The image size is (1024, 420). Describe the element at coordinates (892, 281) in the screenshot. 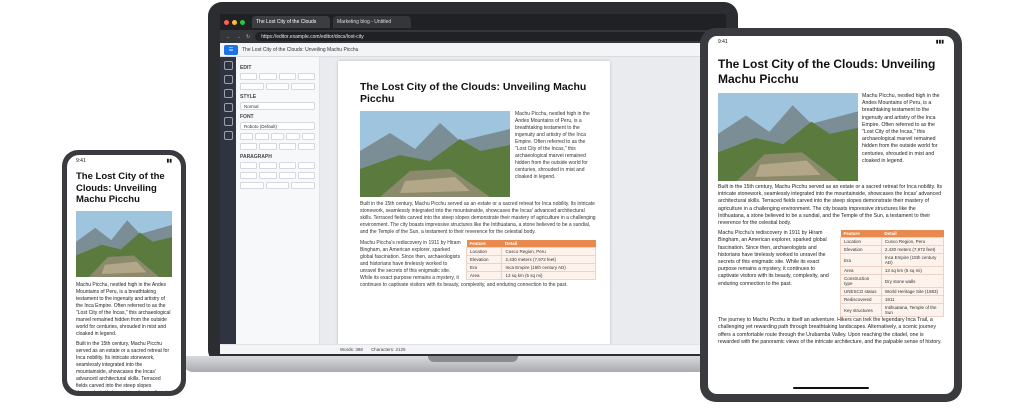

I see `table-row: Construction type Dry stone walls` at that location.